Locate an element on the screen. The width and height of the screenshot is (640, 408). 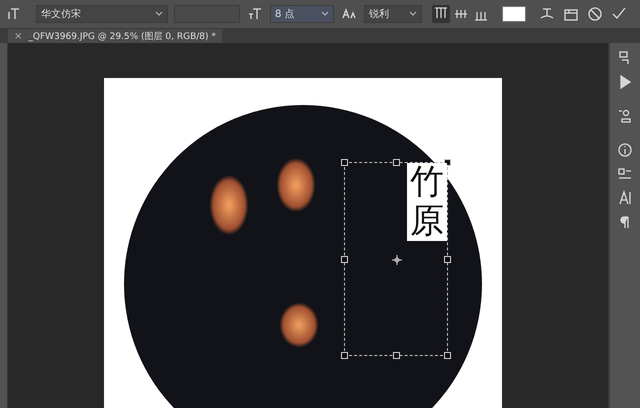
text-color-swatch is located at coordinates (514, 14).